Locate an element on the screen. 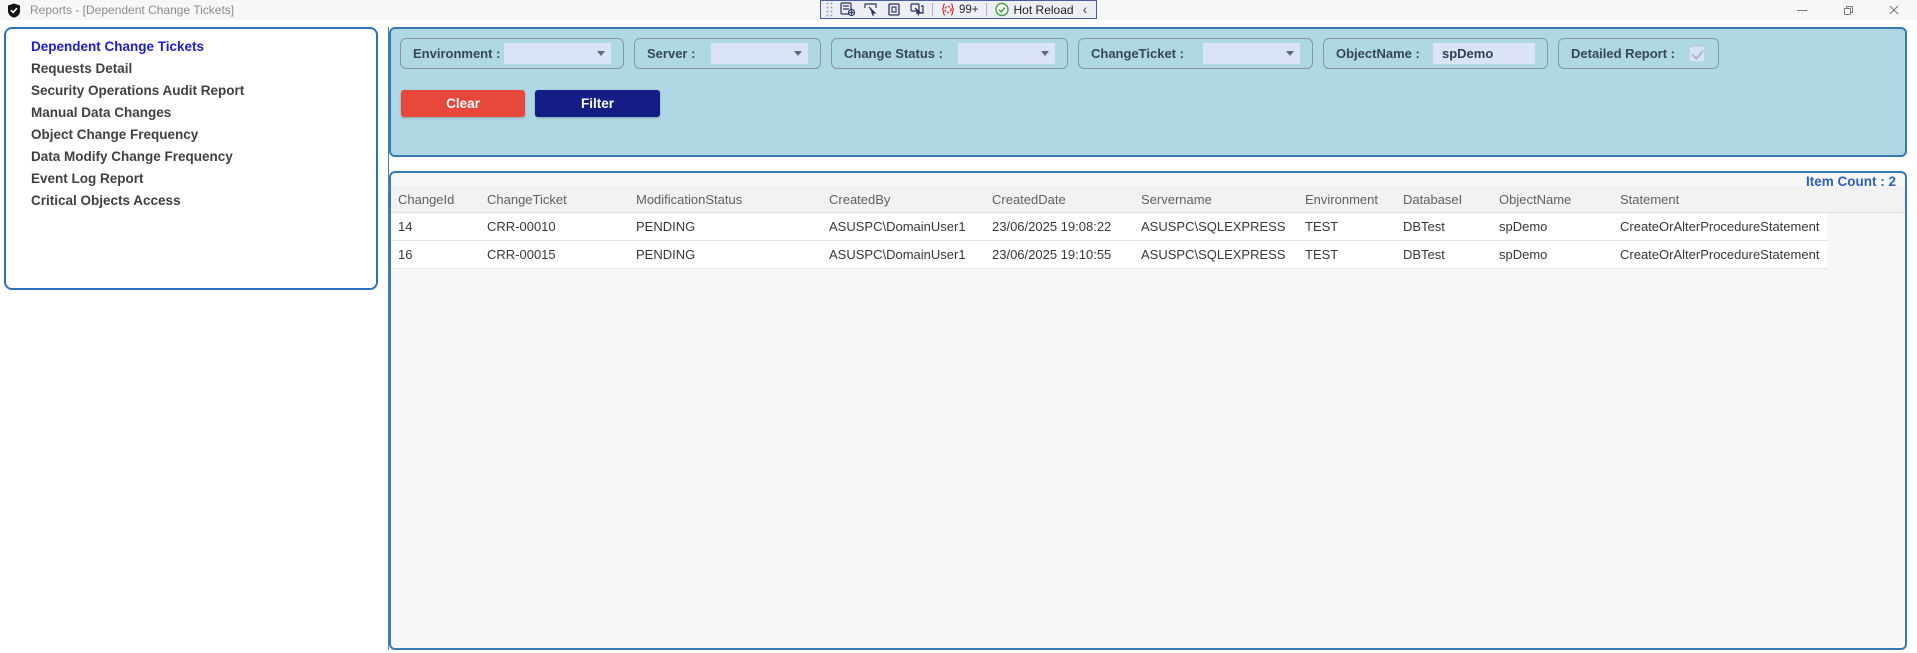 Image resolution: width=1917 pixels, height=653 pixels. column-header-servername: Servername is located at coordinates (1223, 199).